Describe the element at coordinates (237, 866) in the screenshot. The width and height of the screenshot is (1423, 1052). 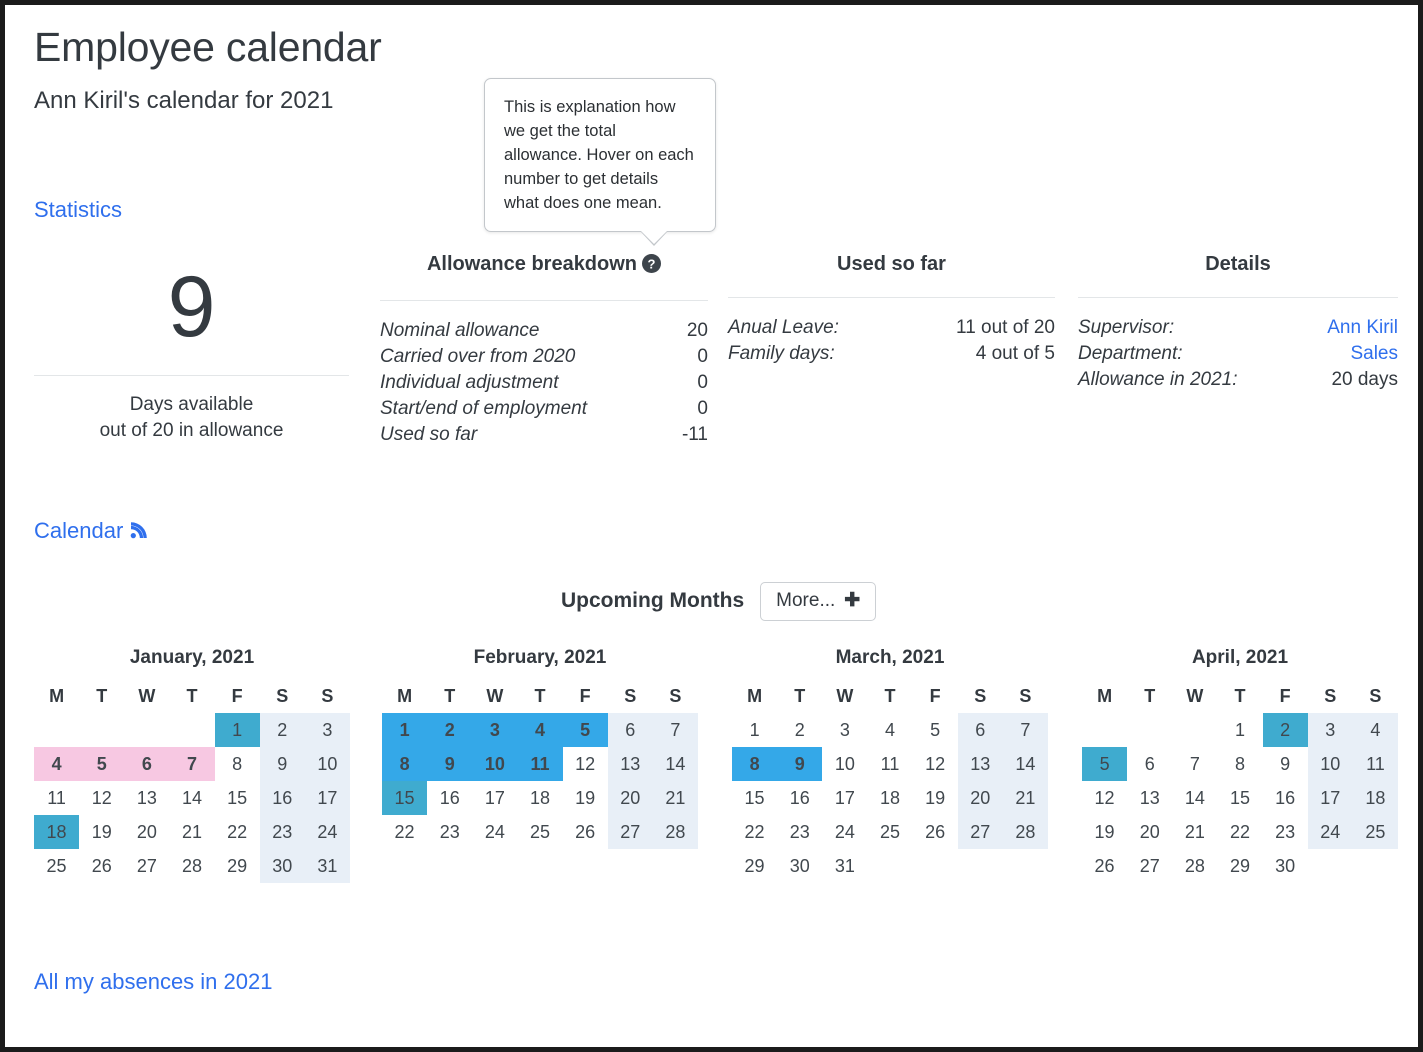
I see `calendar-day-cell: 29` at that location.